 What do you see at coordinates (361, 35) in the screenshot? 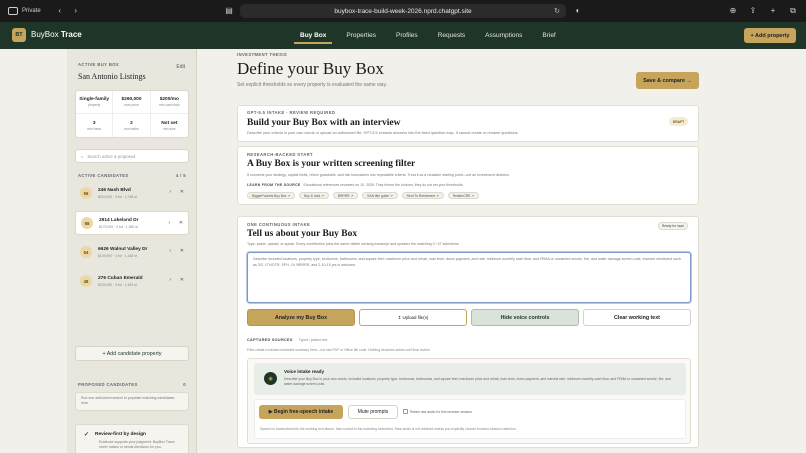
I see `nav-properties: Properties` at bounding box center [361, 35].